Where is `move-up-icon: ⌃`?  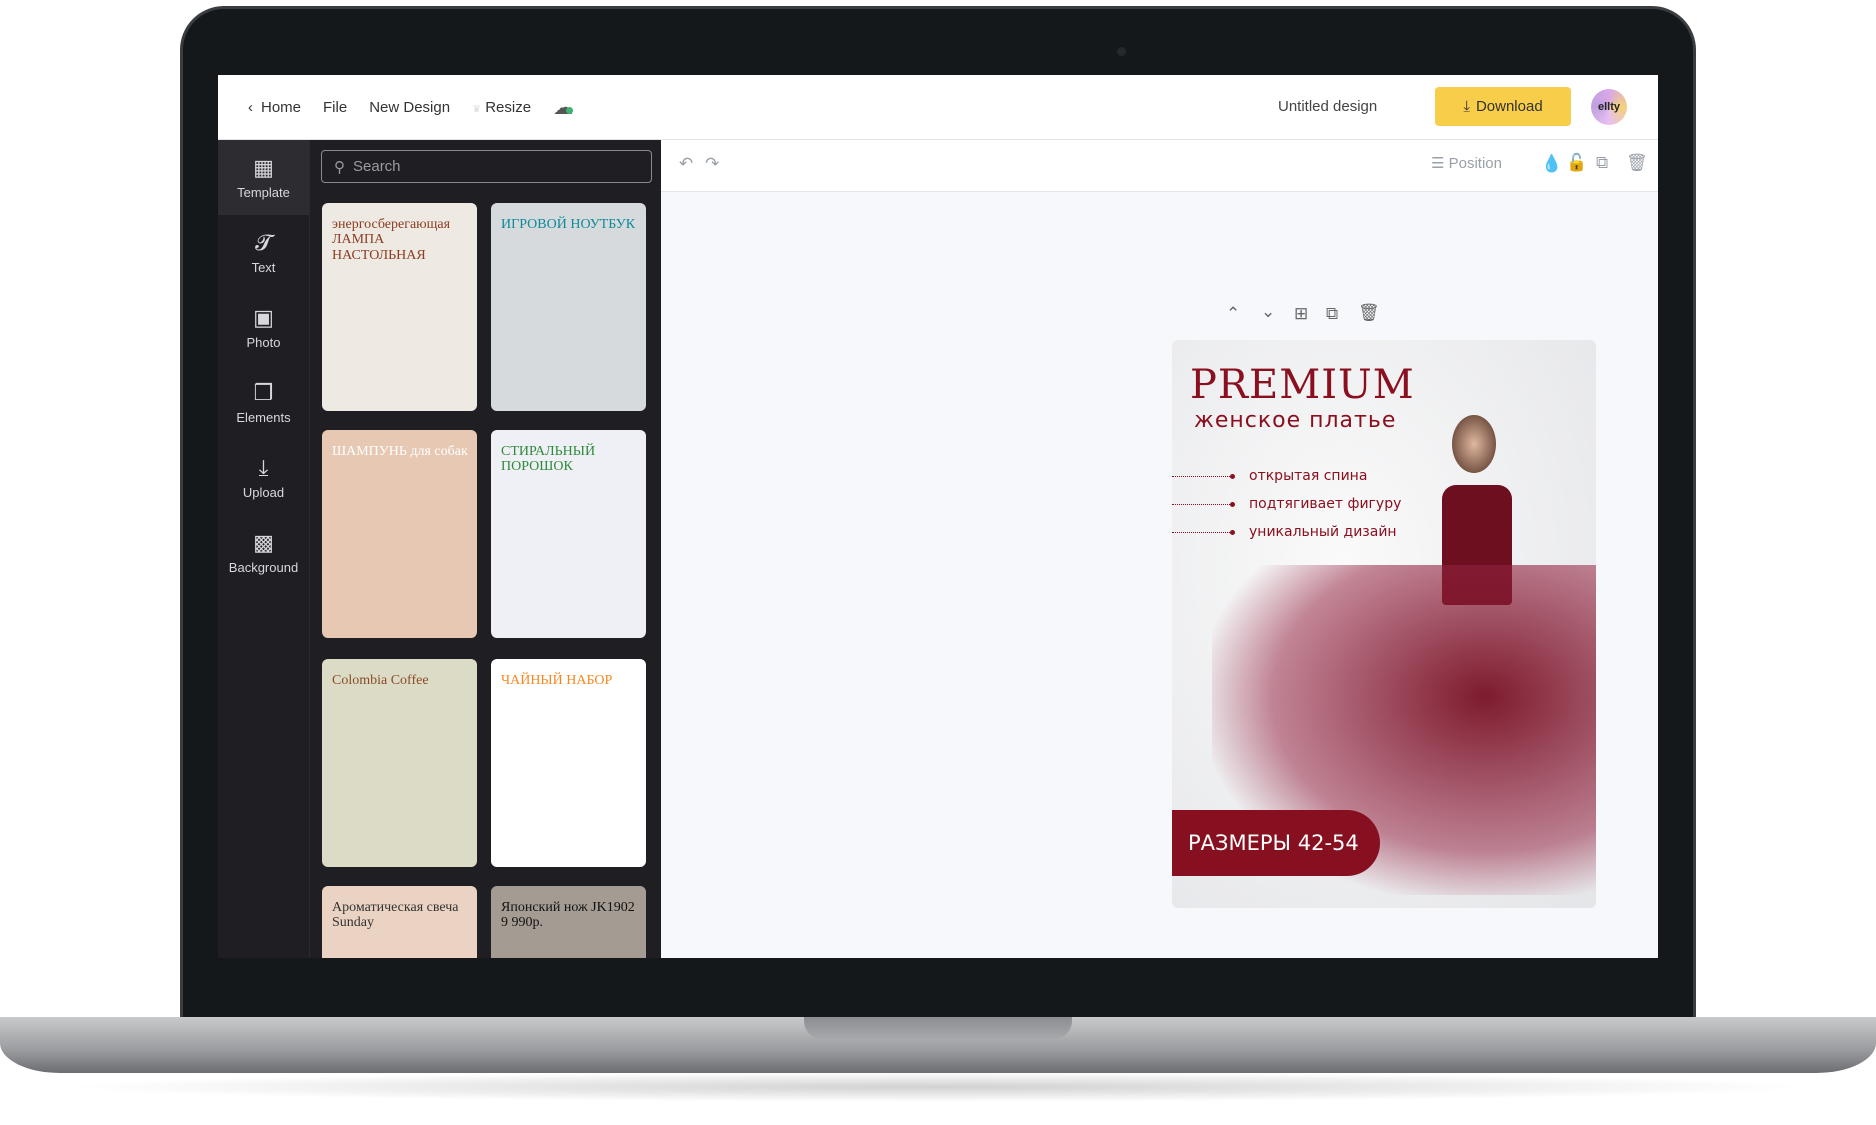
move-up-icon: ⌃ is located at coordinates (1233, 314).